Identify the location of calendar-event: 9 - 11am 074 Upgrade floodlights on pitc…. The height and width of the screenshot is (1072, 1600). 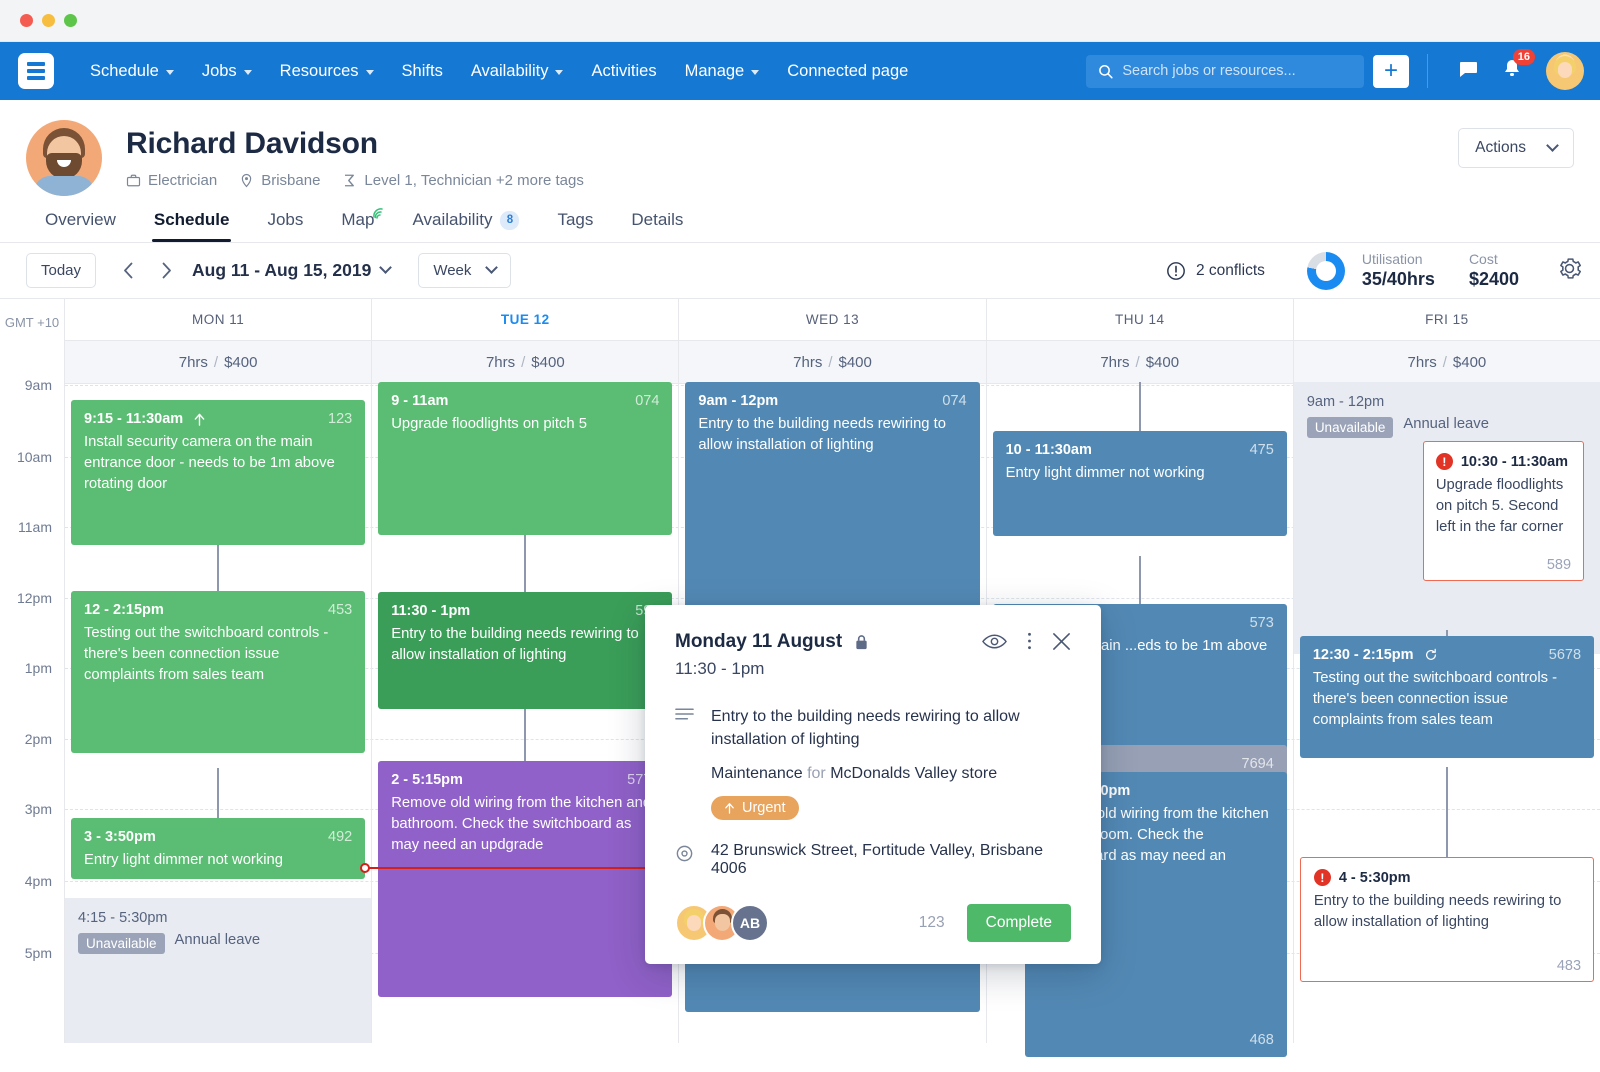
(525, 458).